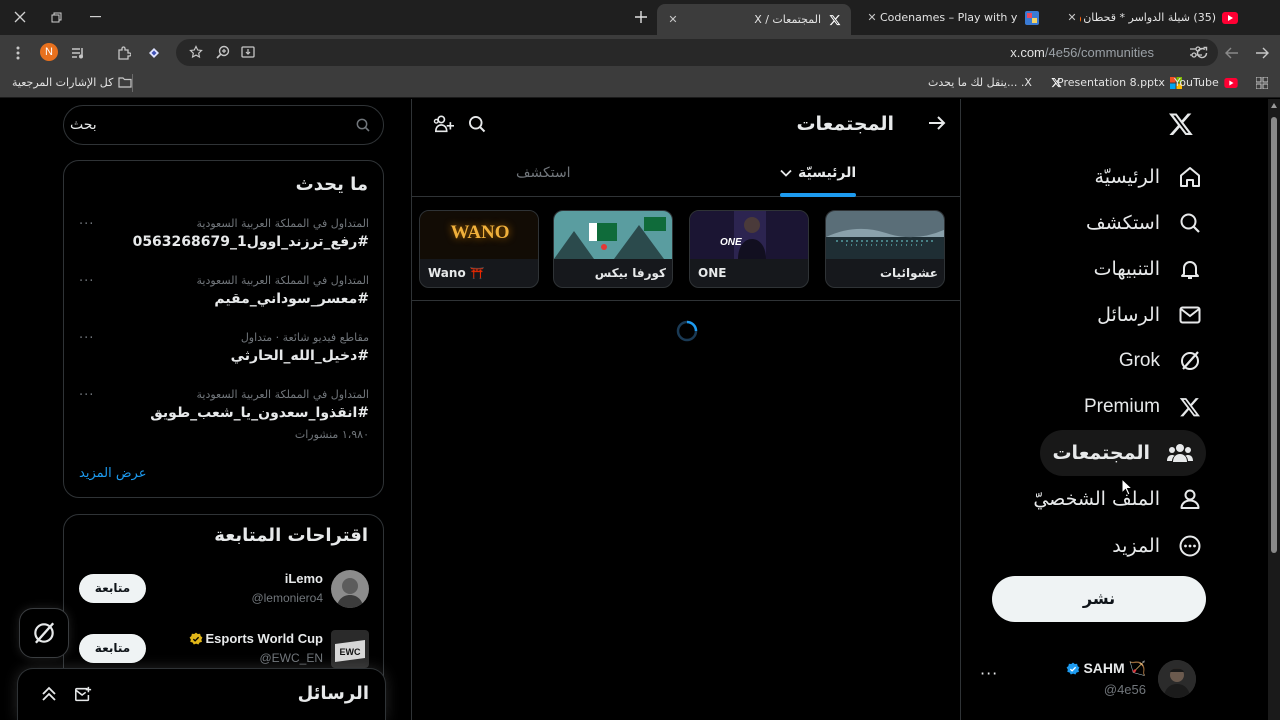  I want to click on create-community-icon, so click(444, 124).